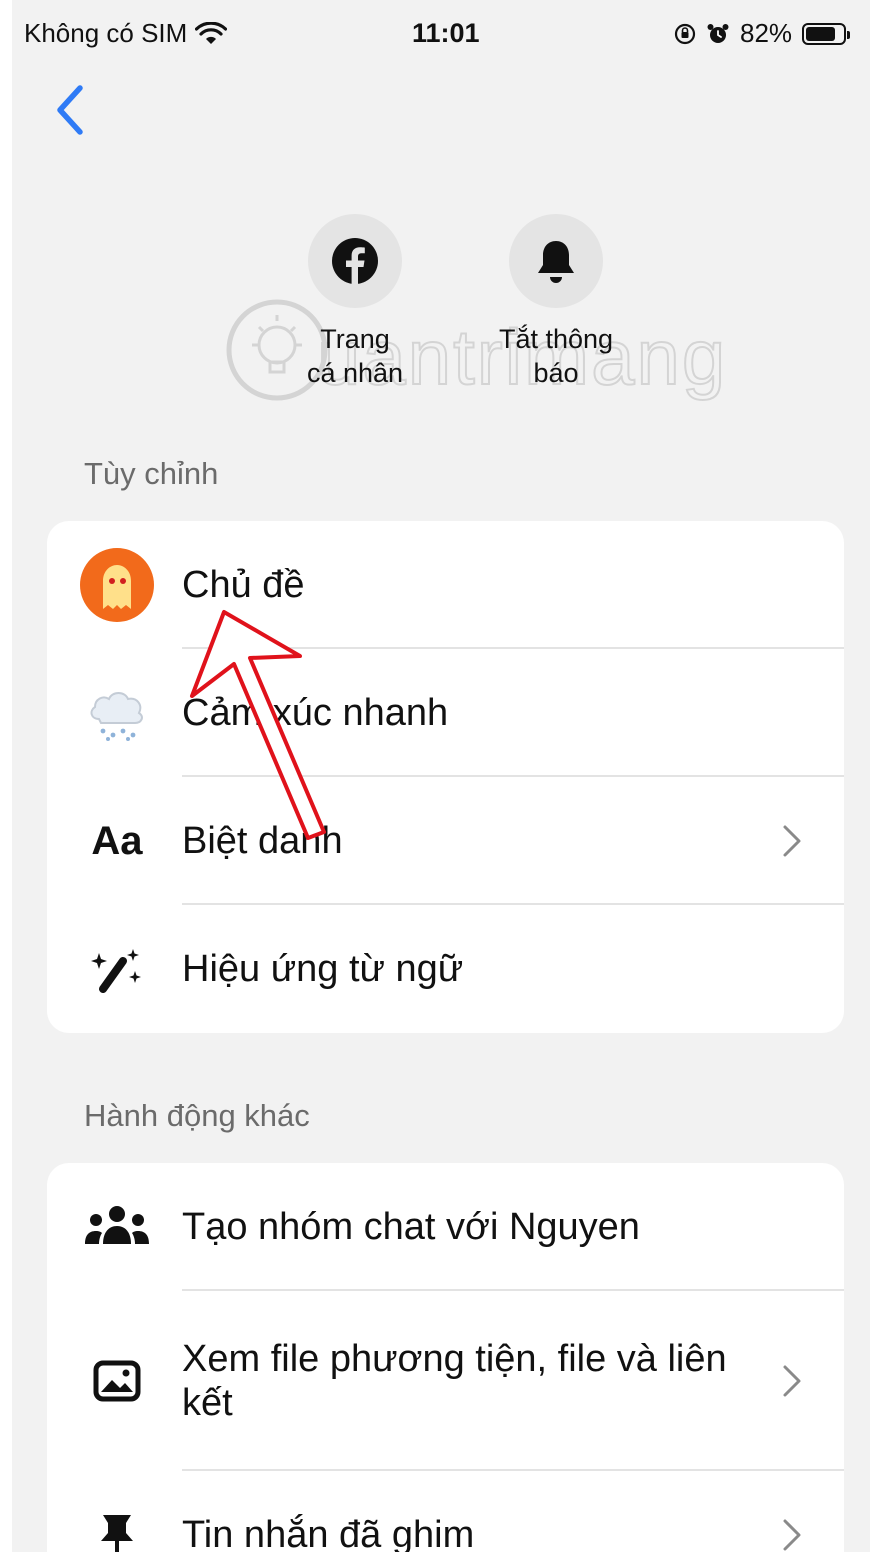  Describe the element at coordinates (328, 1533) in the screenshot. I see `menu-item-pinned-messages-label: Tin nhắn đã ghim` at that location.